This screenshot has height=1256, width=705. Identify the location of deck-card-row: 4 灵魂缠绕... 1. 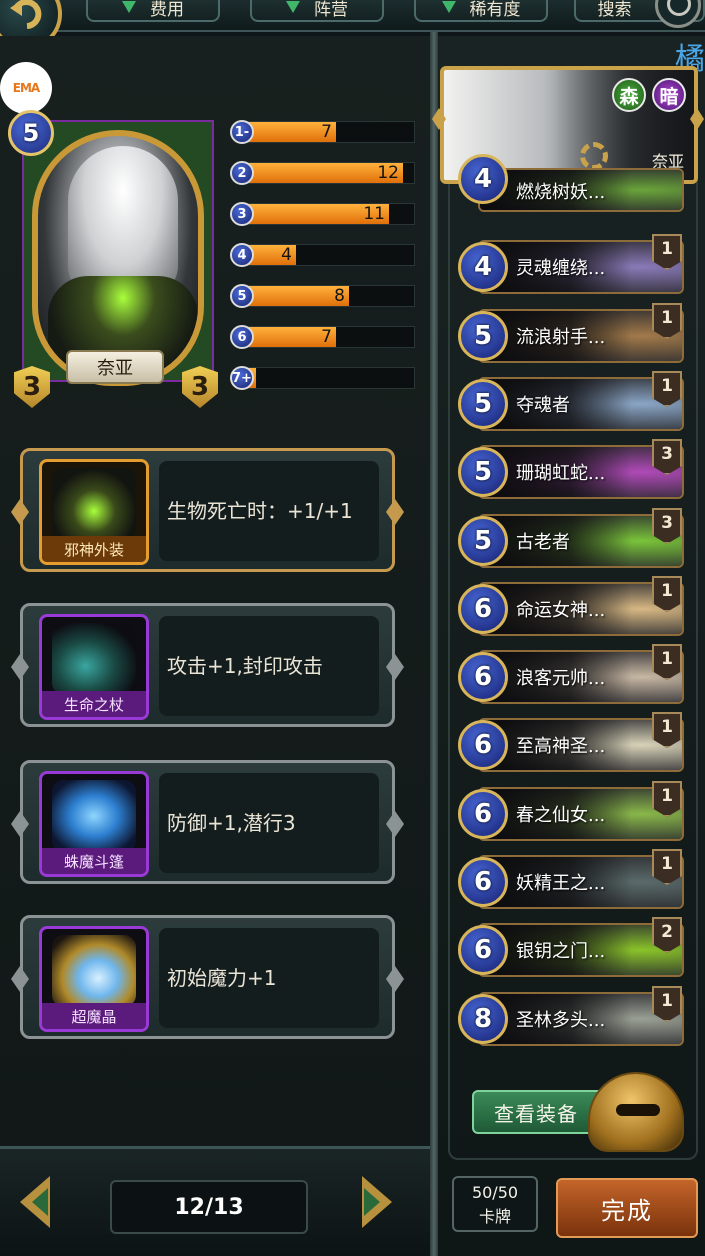
(572, 266).